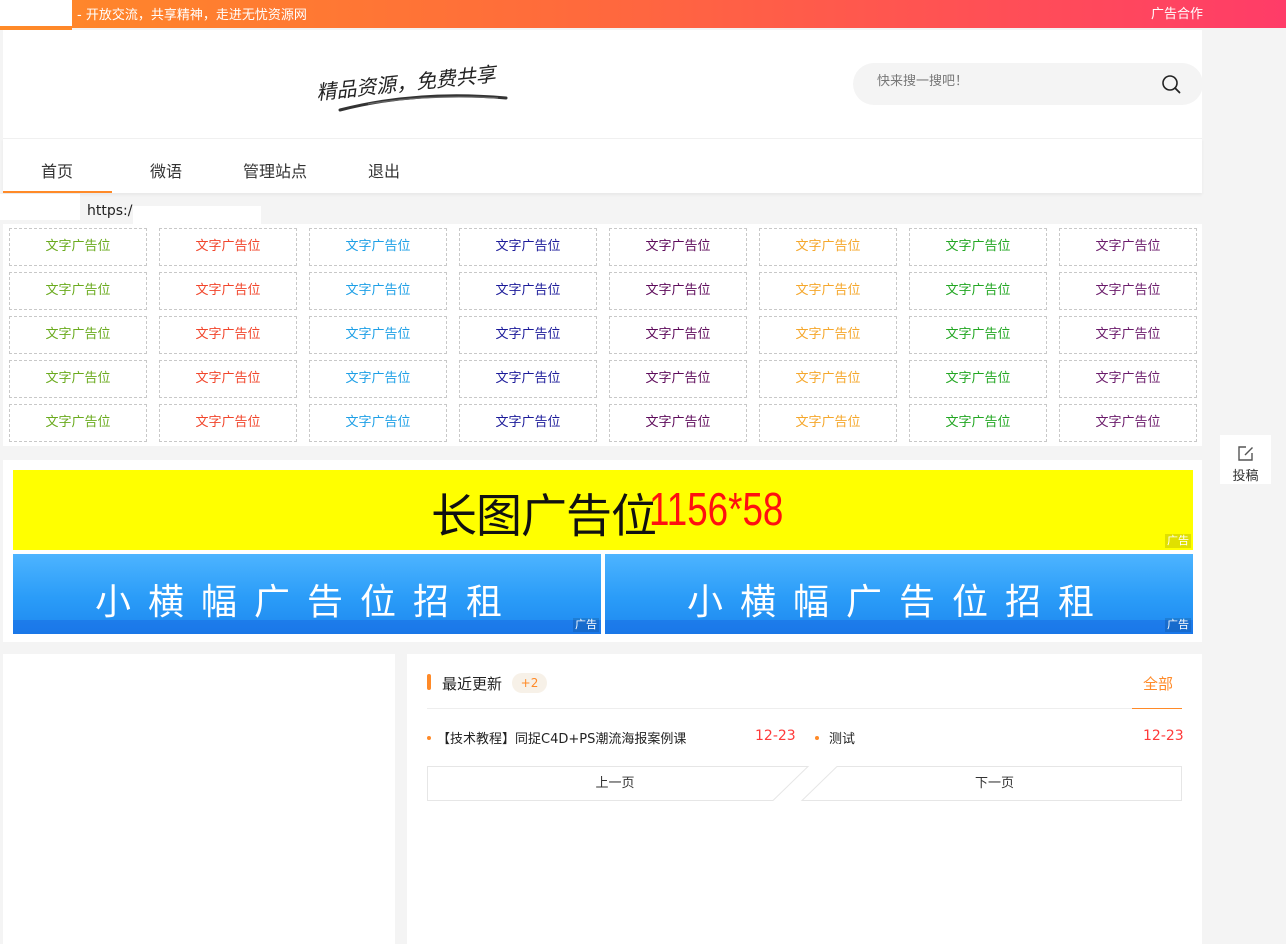 The image size is (1286, 944). I want to click on url-mask-left, so click(40, 207).